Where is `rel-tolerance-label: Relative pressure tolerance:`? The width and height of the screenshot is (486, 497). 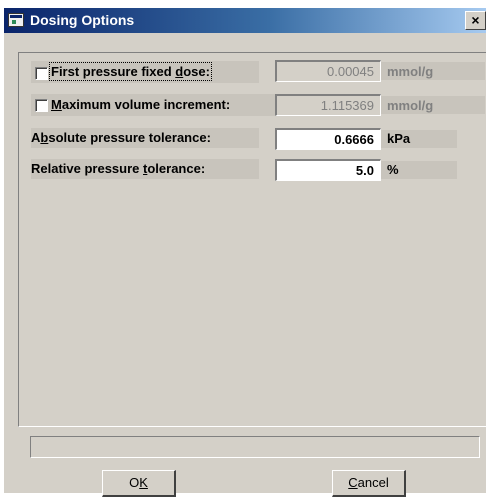
rel-tolerance-label: Relative pressure tolerance: is located at coordinates (118, 168).